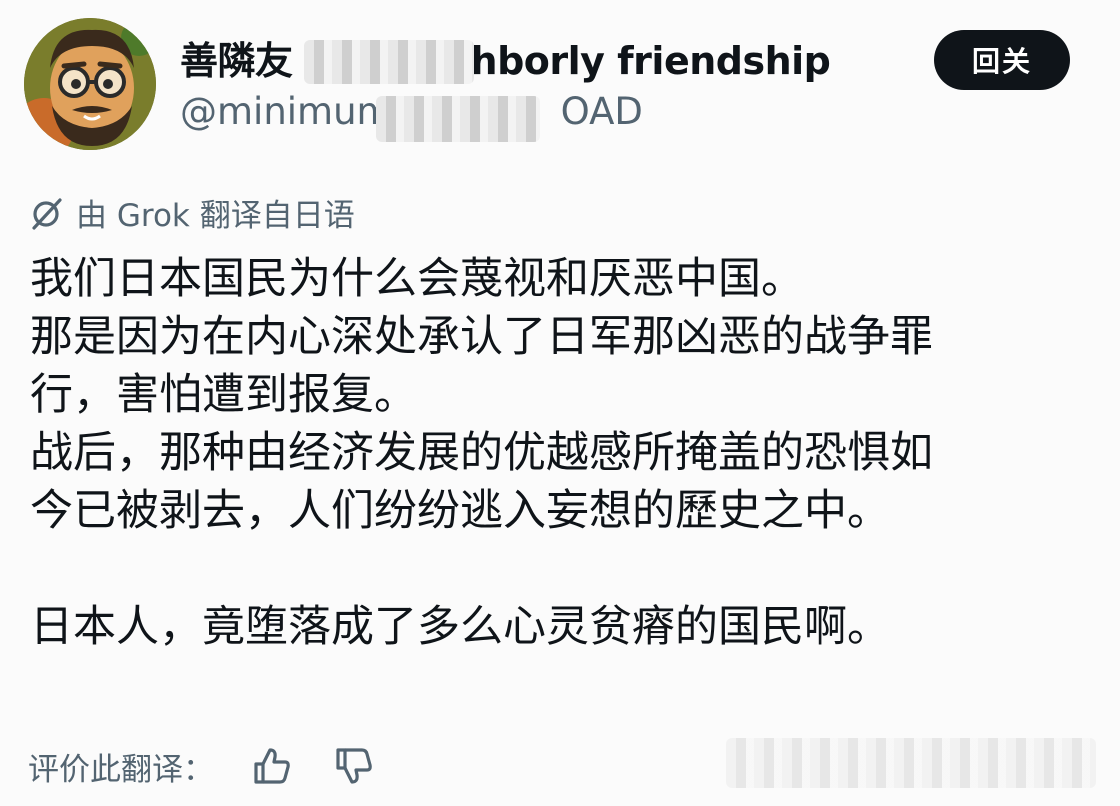  What do you see at coordinates (121, 769) in the screenshot?
I see `rate-translation-label: 评价此翻译：` at bounding box center [121, 769].